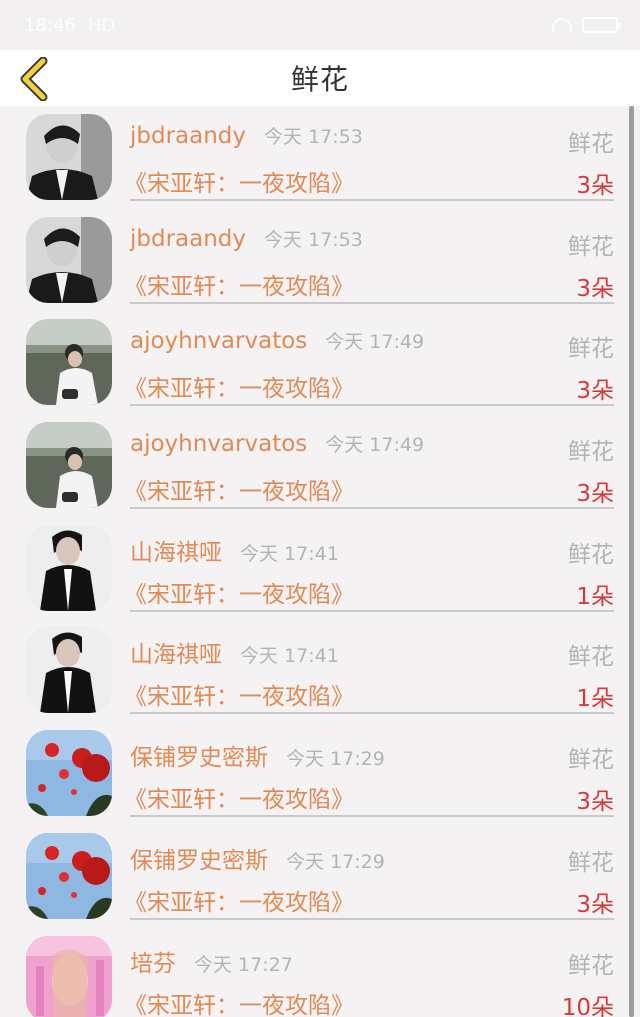 The image size is (640, 1017). What do you see at coordinates (562, 25) in the screenshot?
I see `wifi-icon` at bounding box center [562, 25].